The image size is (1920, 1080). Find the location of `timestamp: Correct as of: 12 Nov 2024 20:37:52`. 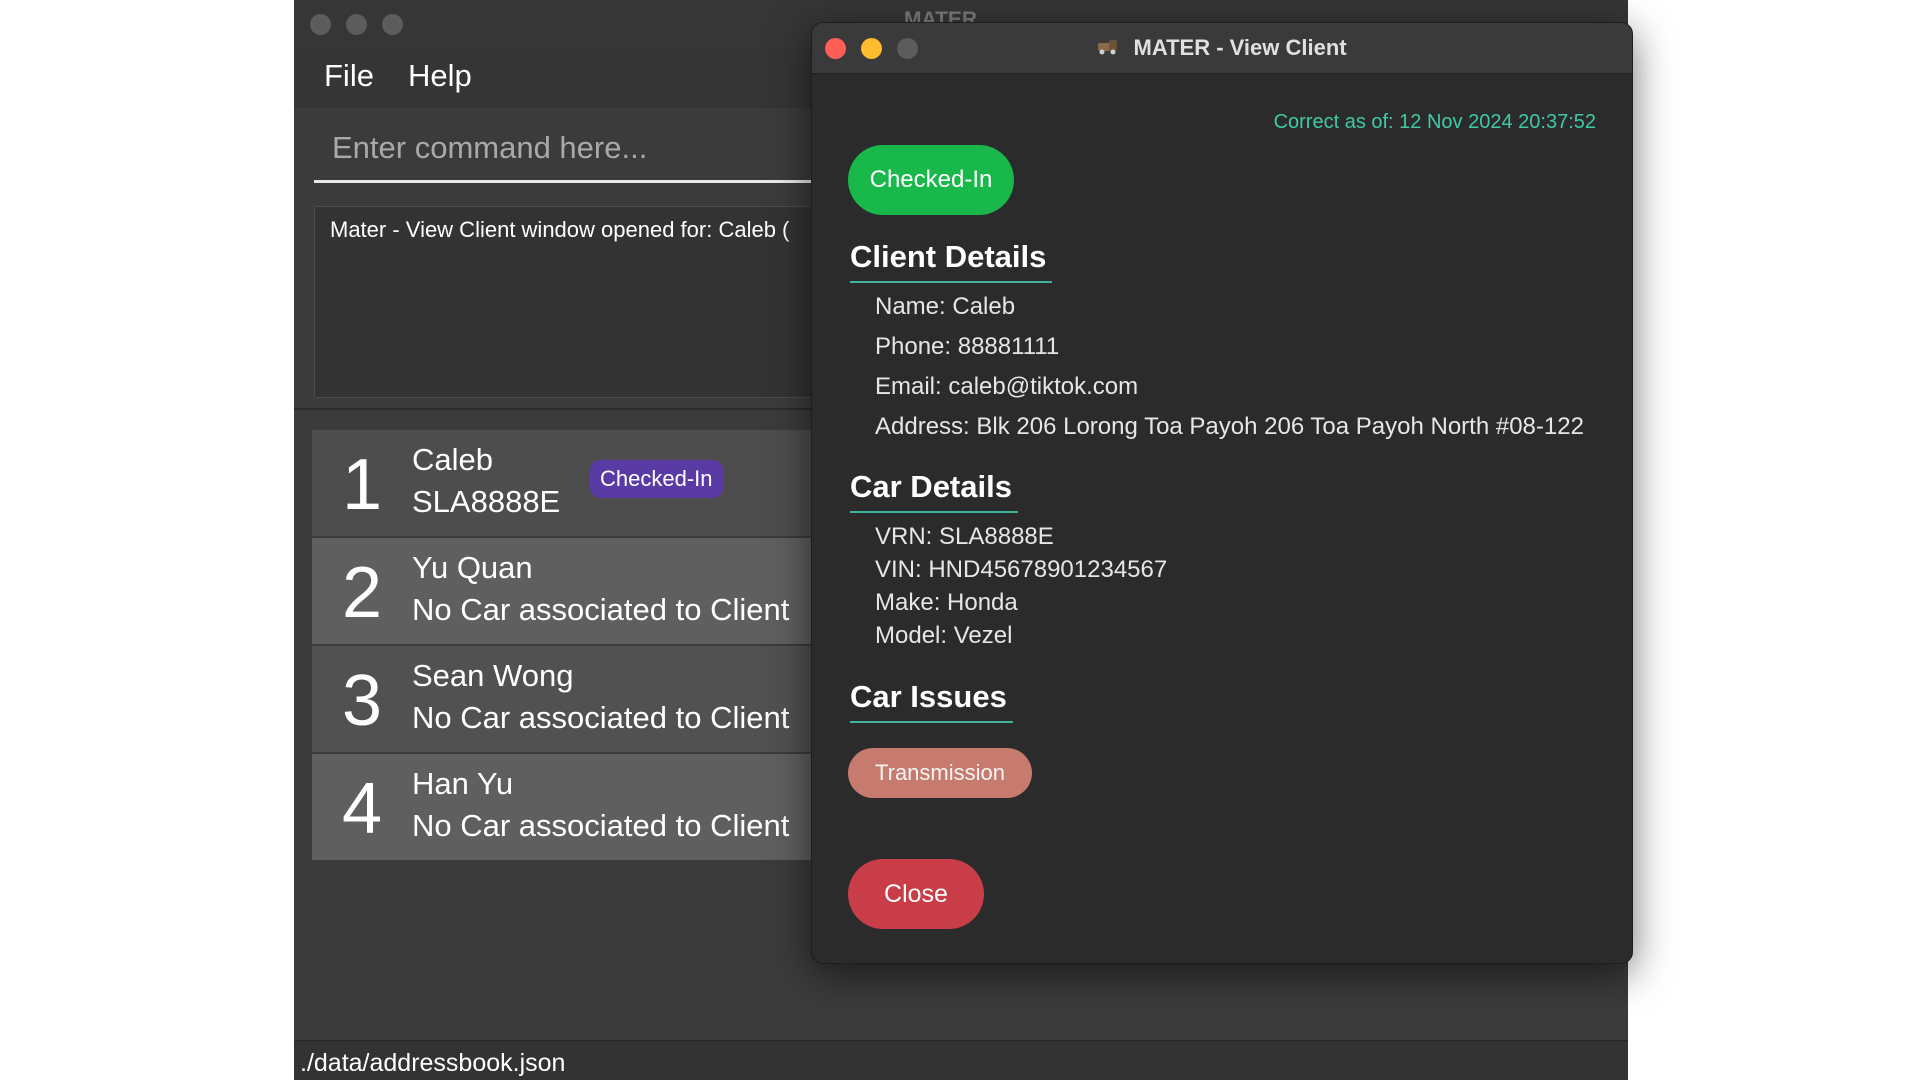

timestamp: Correct as of: 12 Nov 2024 20:37:52 is located at coordinates (1434, 122).